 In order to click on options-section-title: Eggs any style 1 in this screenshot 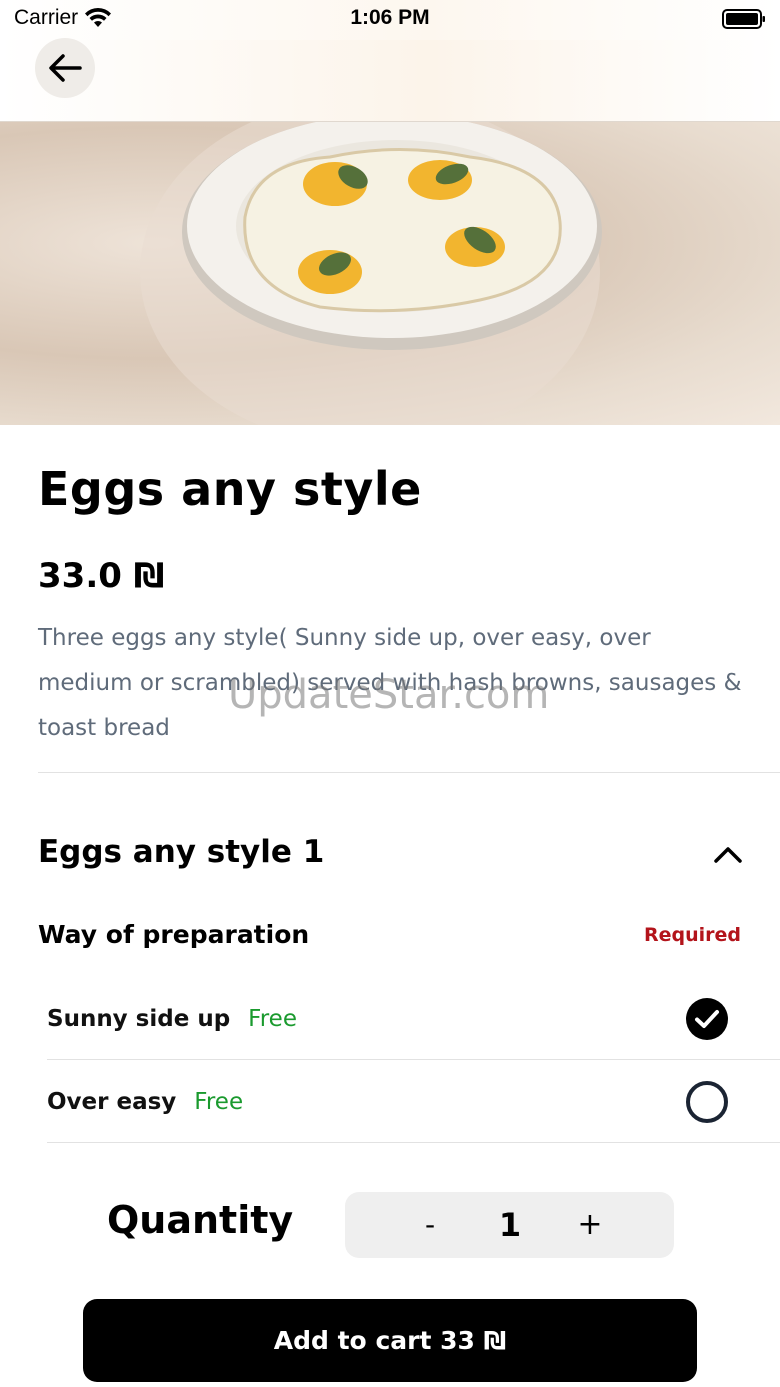, I will do `click(181, 852)`.